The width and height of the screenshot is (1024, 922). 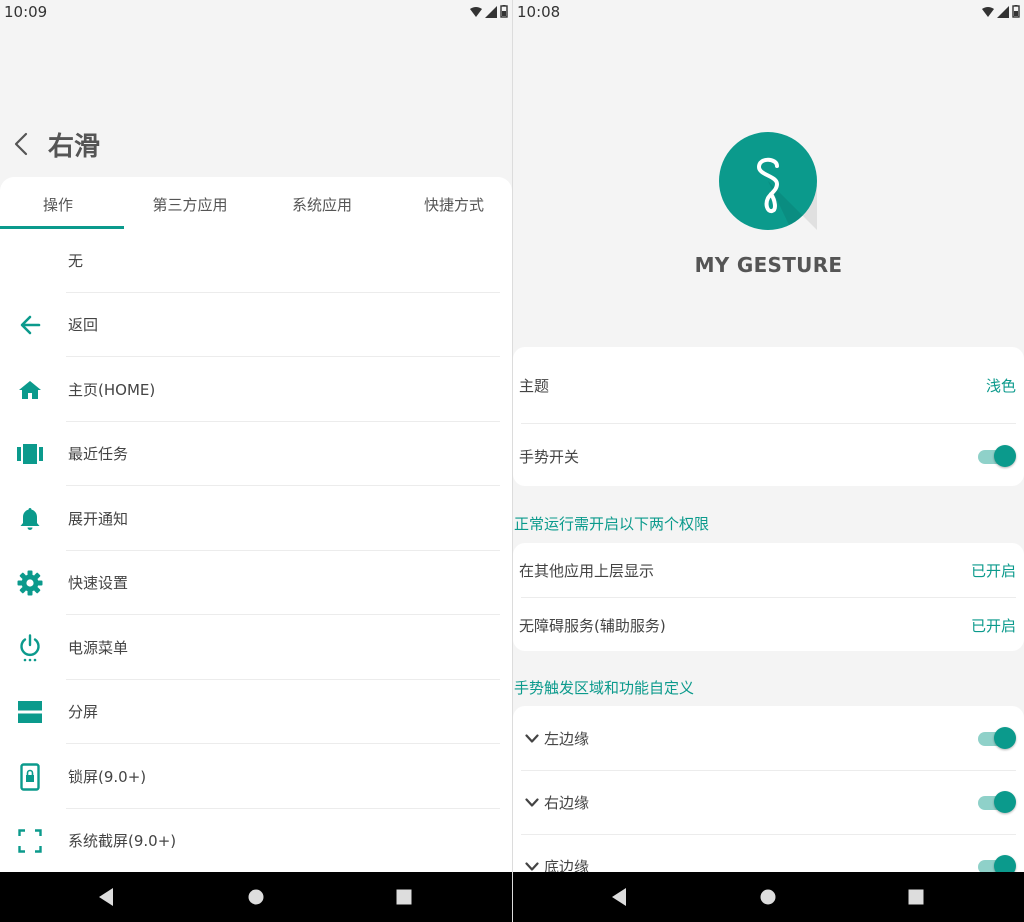 What do you see at coordinates (993, 626) in the screenshot?
I see `accessibility-permission-status: 已开启` at bounding box center [993, 626].